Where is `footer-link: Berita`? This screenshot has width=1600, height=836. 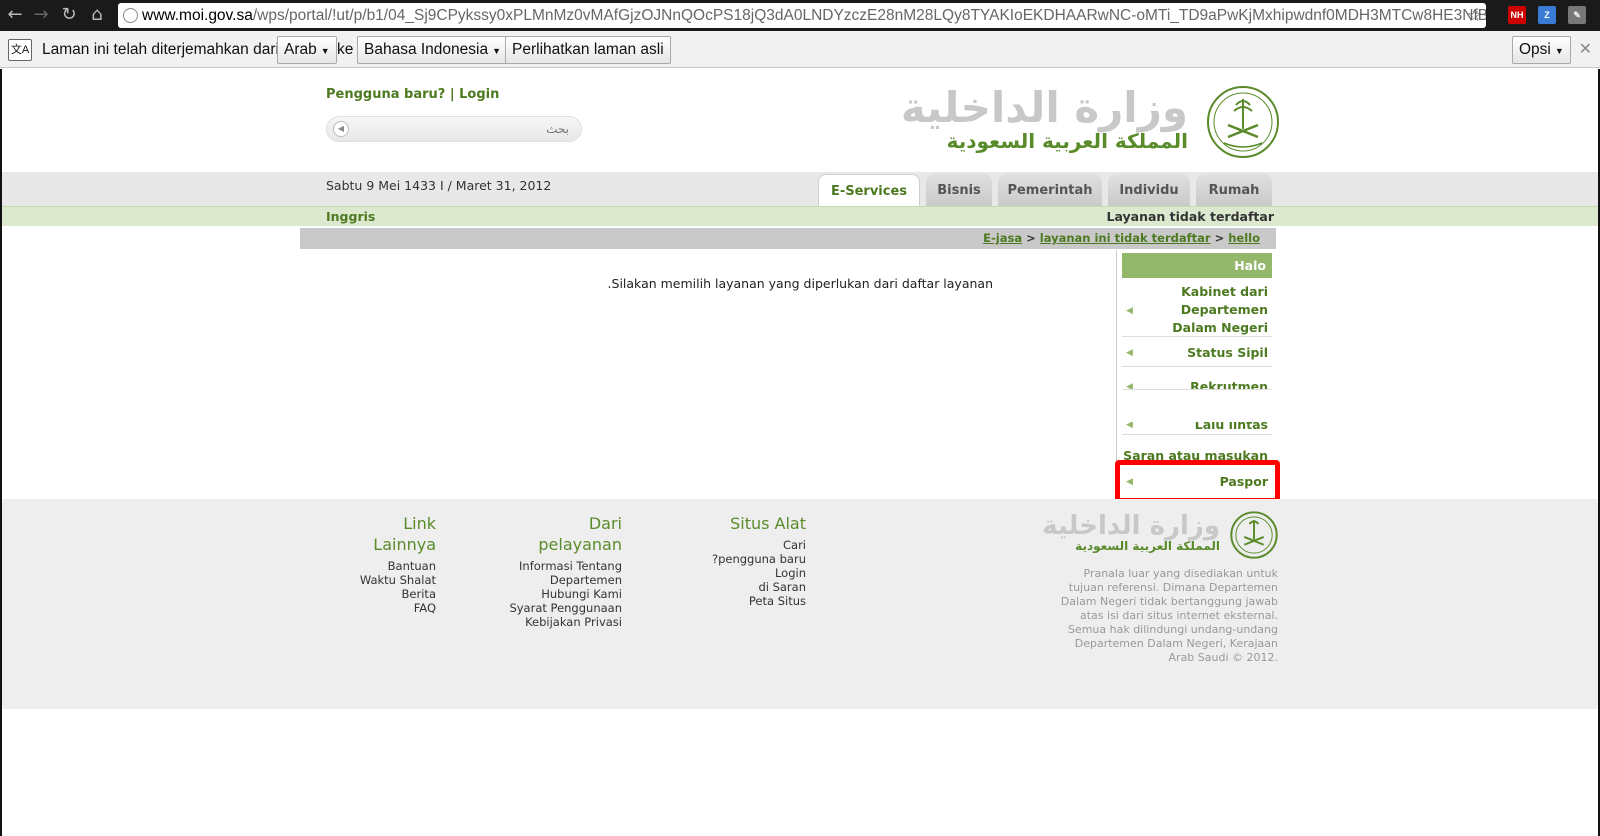 footer-link: Berita is located at coordinates (386, 594).